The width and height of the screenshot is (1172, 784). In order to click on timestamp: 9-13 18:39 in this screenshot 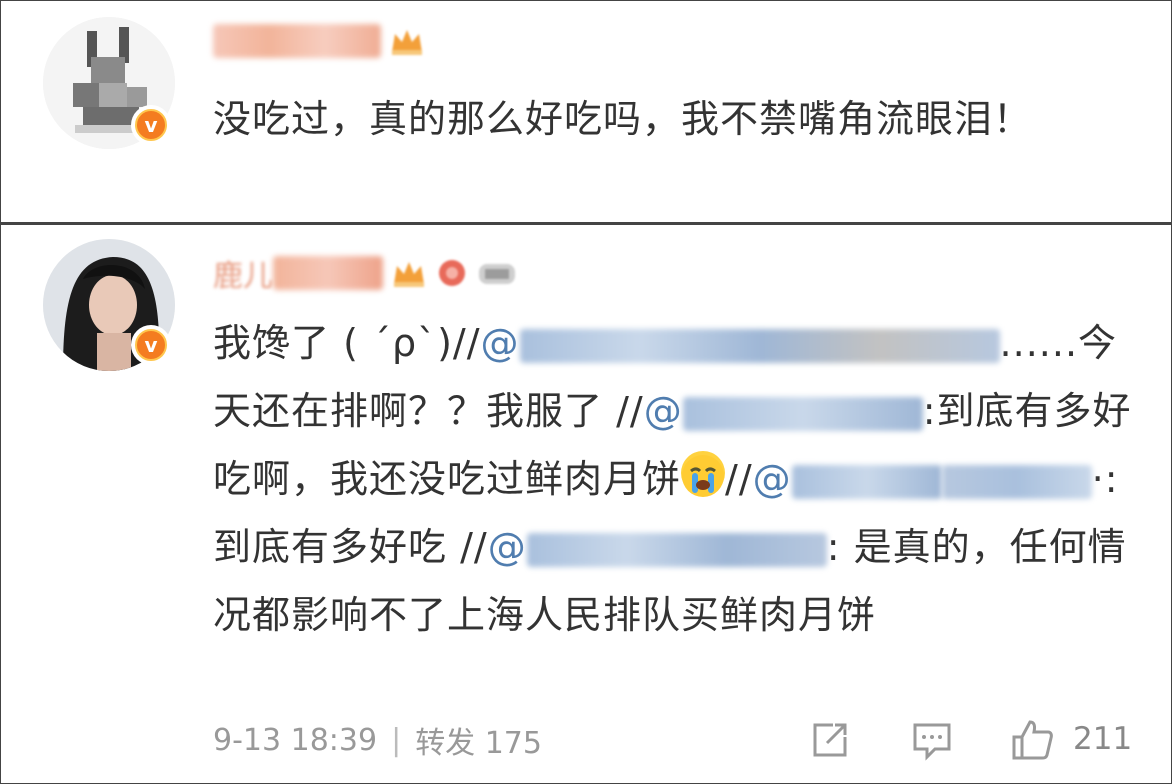, I will do `click(295, 740)`.